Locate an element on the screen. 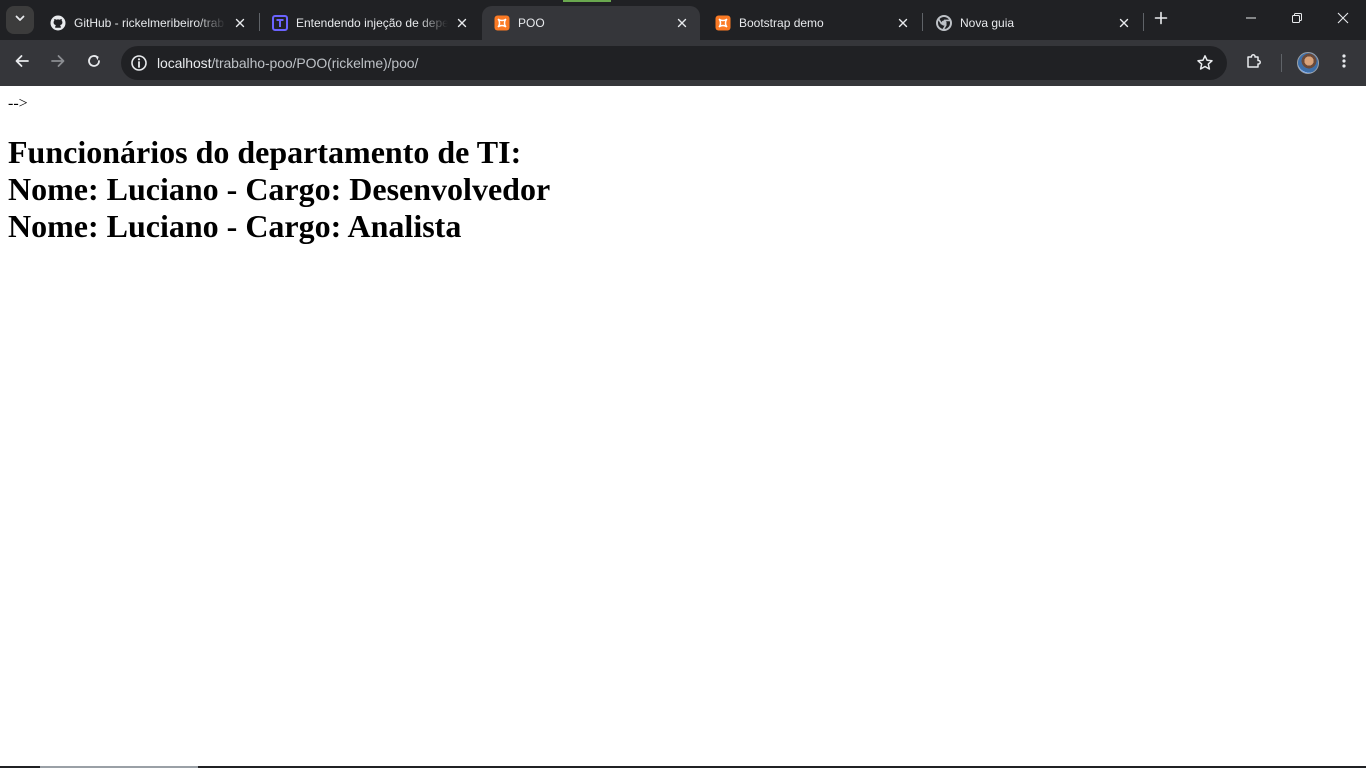 The width and height of the screenshot is (1366, 768). url-path: /trabalho-poo/POO(rickelme)/poo/ is located at coordinates (315, 63).